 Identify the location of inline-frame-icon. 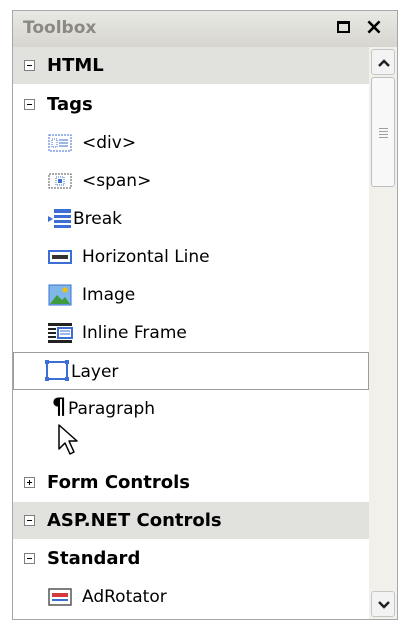
(60, 333).